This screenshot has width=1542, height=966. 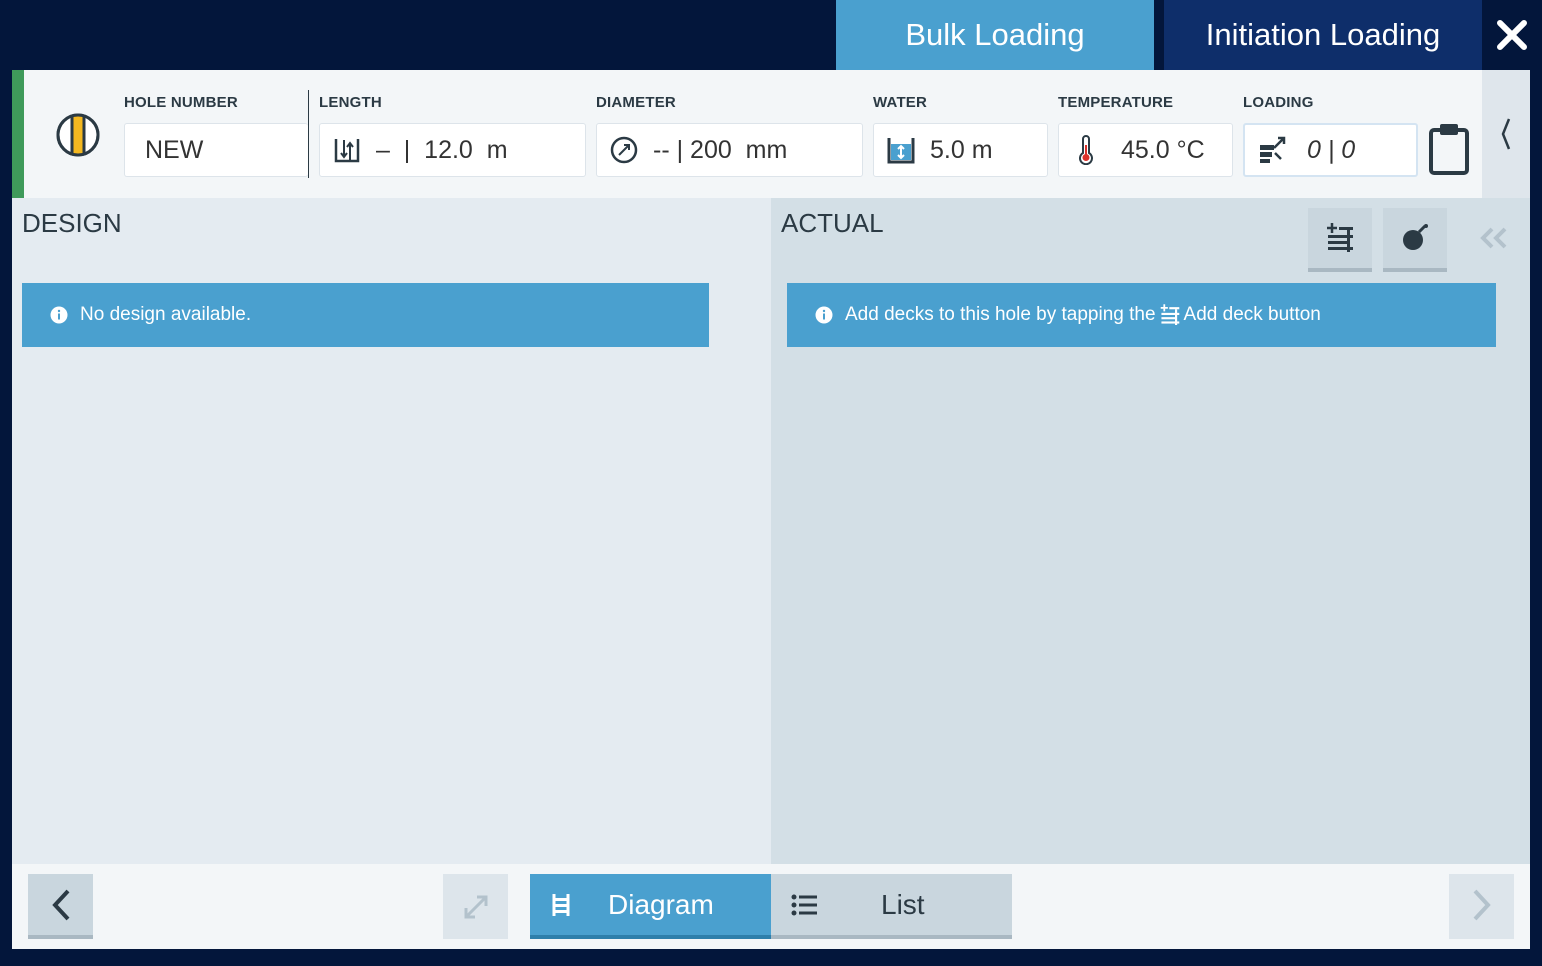 I want to click on water-value: 5.0 m, so click(x=961, y=149).